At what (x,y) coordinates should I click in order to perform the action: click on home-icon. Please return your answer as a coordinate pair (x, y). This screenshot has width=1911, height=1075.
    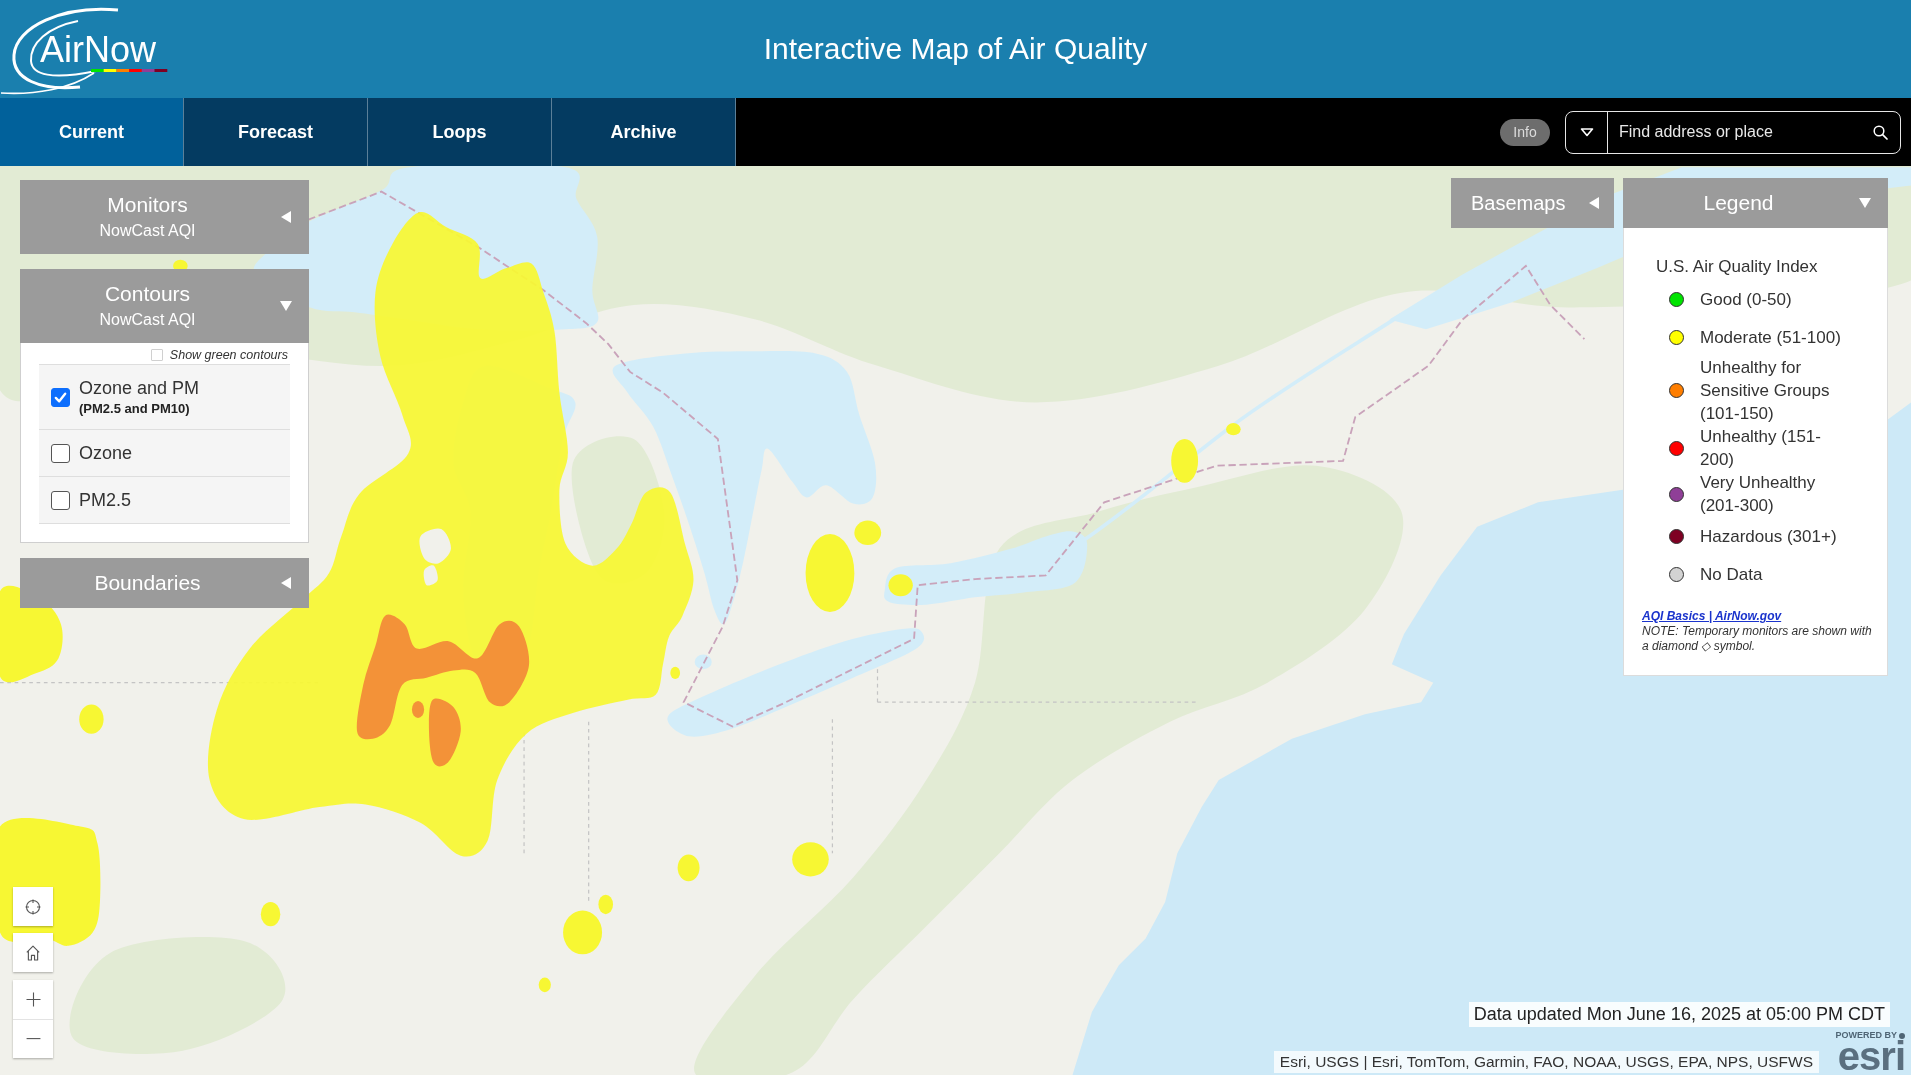
    Looking at the image, I should click on (33, 952).